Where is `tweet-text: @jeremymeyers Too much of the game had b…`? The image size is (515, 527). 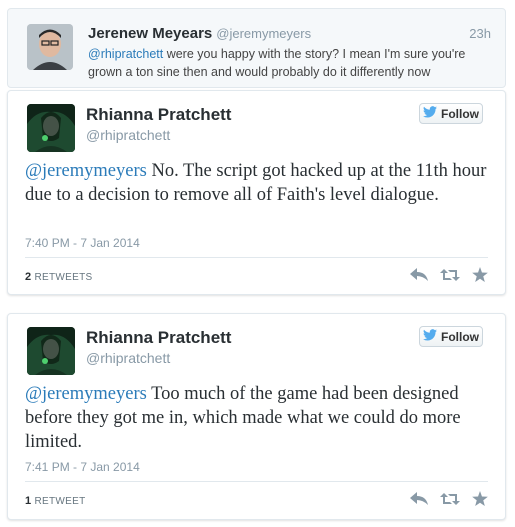
tweet-text: @jeremymeyers Too much of the game had b… is located at coordinates (243, 418).